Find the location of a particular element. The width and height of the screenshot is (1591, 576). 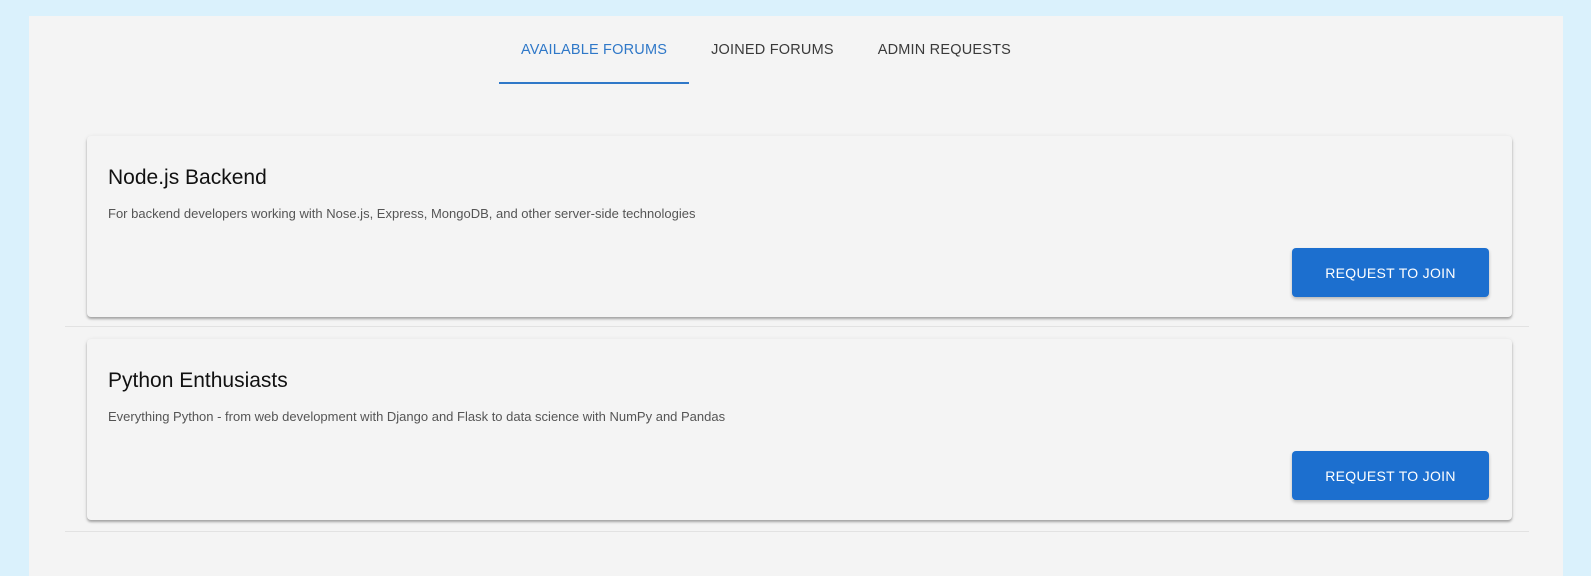

forum-title: Python Enthusiasts is located at coordinates (198, 380).